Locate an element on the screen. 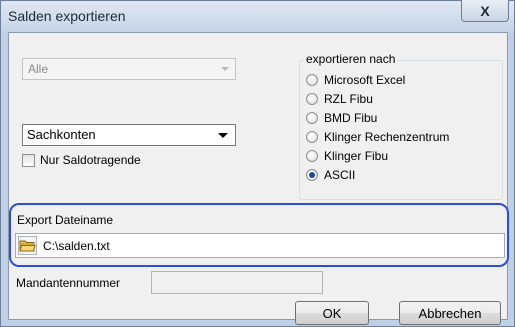 Image resolution: width=515 pixels, height=327 pixels. folder-icon is located at coordinates (27, 246).